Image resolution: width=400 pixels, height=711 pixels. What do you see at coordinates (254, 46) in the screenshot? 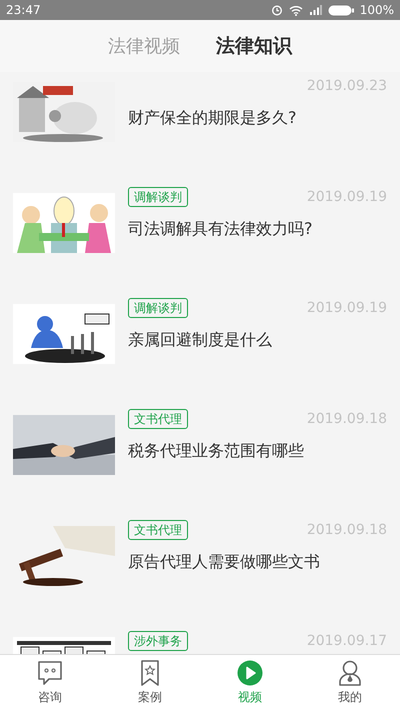
I see `category-tab: 法律知识` at bounding box center [254, 46].